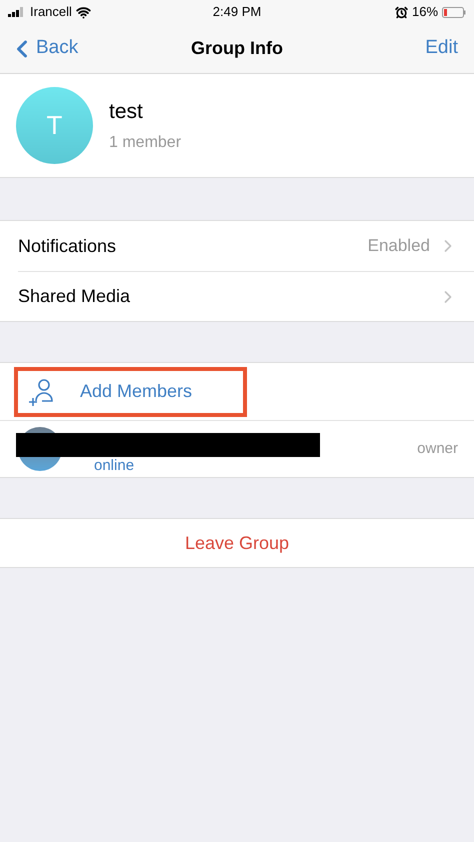  I want to click on group-name: test, so click(126, 111).